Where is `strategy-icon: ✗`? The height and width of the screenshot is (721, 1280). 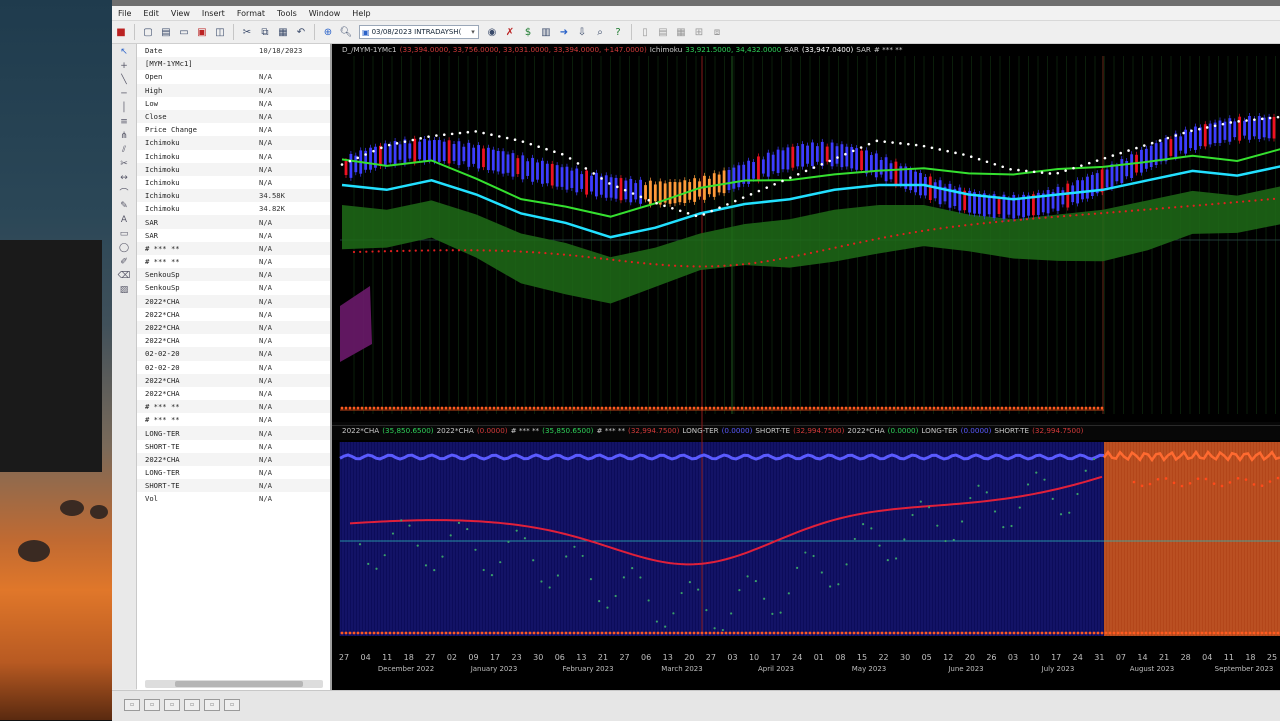 strategy-icon: ✗ is located at coordinates (510, 32).